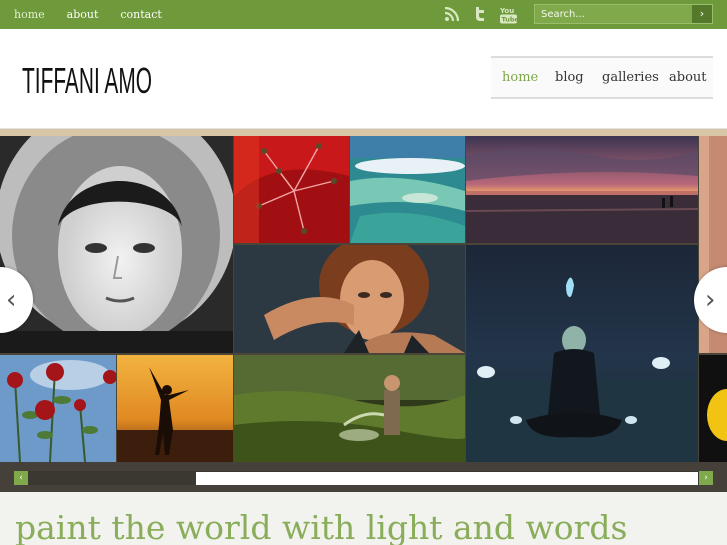 The width and height of the screenshot is (727, 545). What do you see at coordinates (453, 14) in the screenshot?
I see `rss-icon` at bounding box center [453, 14].